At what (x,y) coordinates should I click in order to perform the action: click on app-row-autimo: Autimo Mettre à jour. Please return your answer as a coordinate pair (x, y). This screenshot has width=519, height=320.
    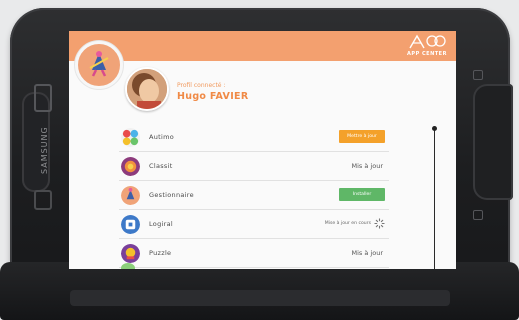
    Looking at the image, I should click on (254, 137).